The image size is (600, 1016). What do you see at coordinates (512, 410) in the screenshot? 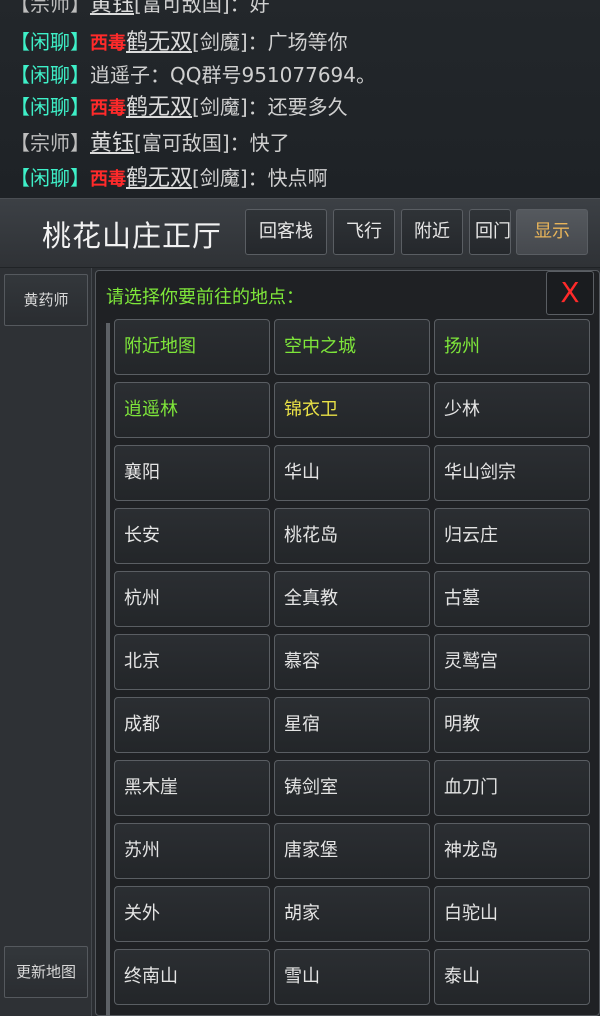
I see `location-button: 少林` at bounding box center [512, 410].